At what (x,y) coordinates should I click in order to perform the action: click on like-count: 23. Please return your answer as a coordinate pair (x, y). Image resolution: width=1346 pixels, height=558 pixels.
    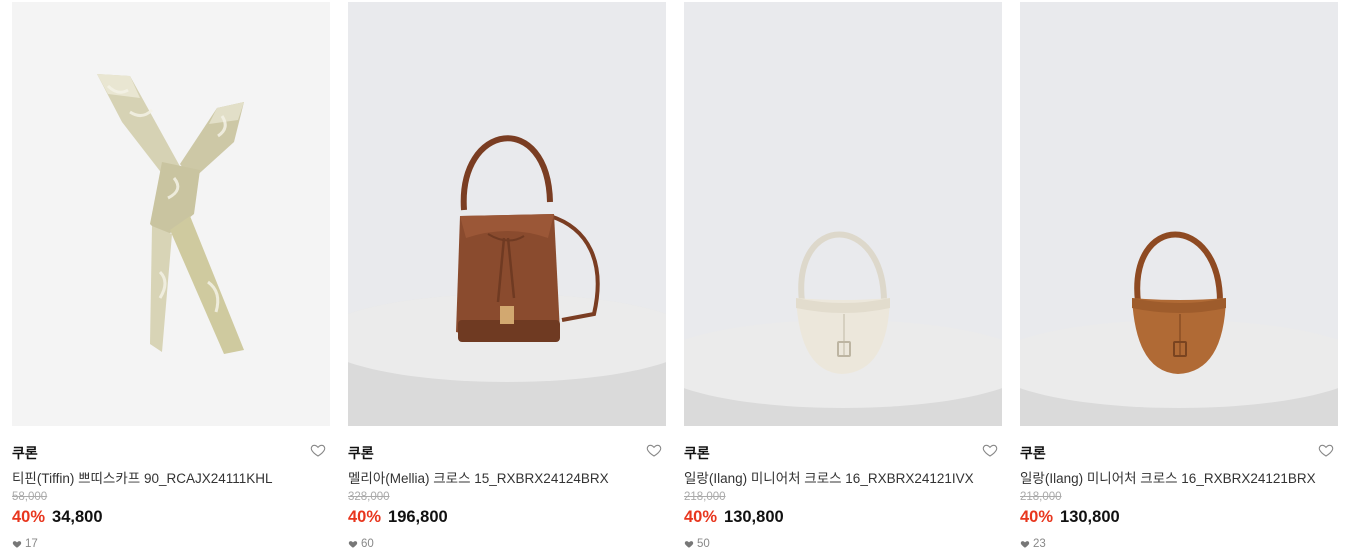
    Looking at the image, I should click on (1033, 544).